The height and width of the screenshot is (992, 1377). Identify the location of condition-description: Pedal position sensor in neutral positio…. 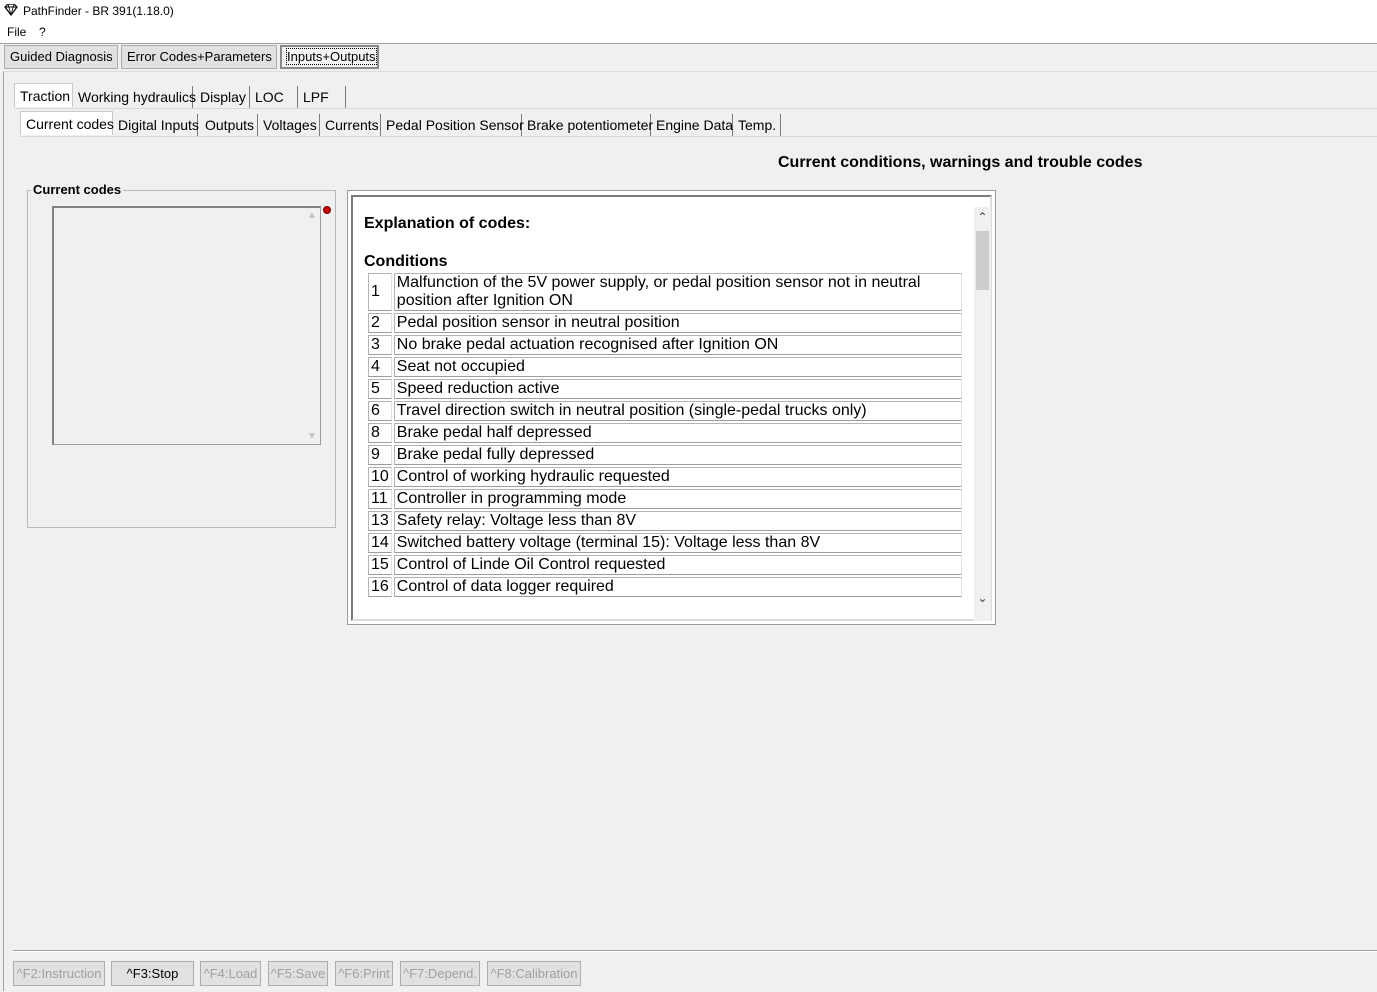
(677, 323).